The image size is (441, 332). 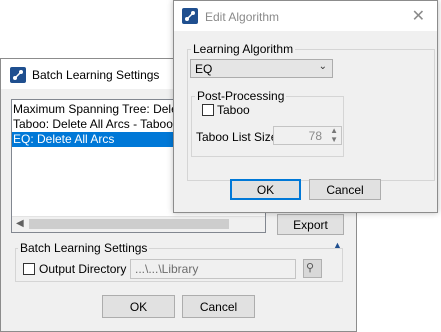 What do you see at coordinates (96, 75) in the screenshot?
I see `batch-window-title: Batch Learning Settings` at bounding box center [96, 75].